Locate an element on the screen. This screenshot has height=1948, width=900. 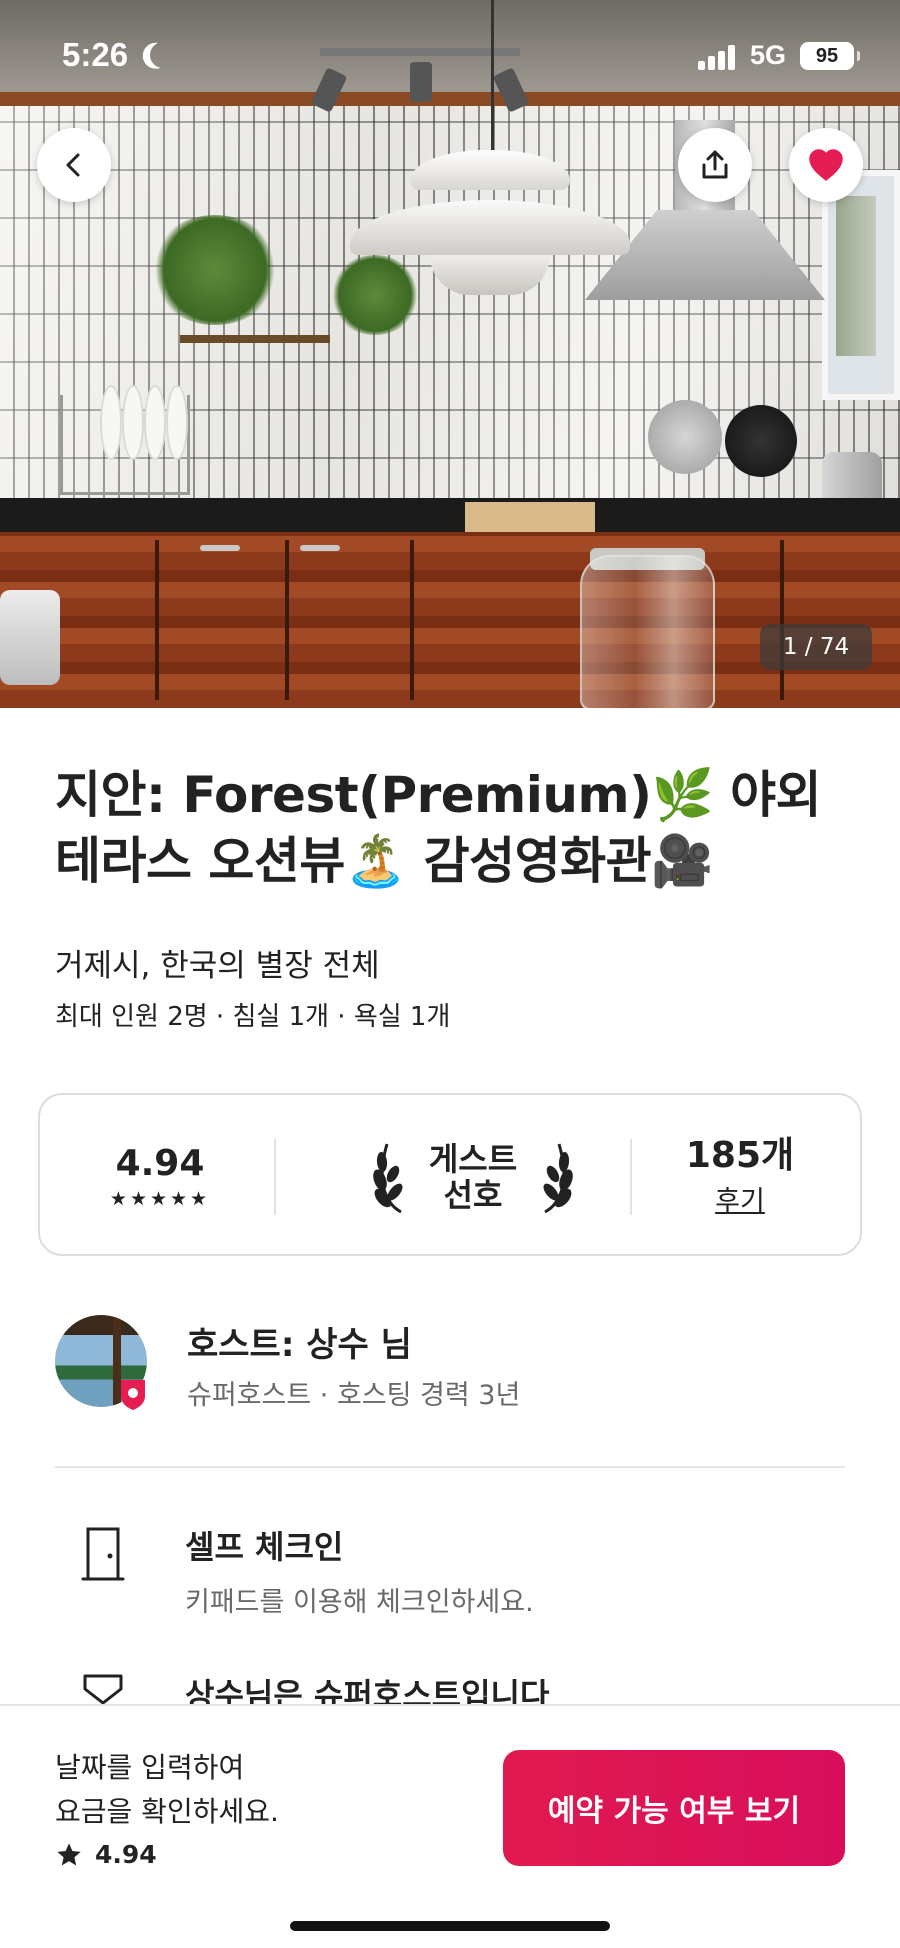
chevron-left-icon is located at coordinates (73, 165).